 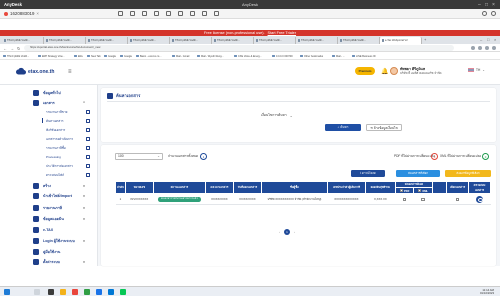 What do you see at coordinates (394, 71) in the screenshot?
I see `avatar` at bounding box center [394, 71].